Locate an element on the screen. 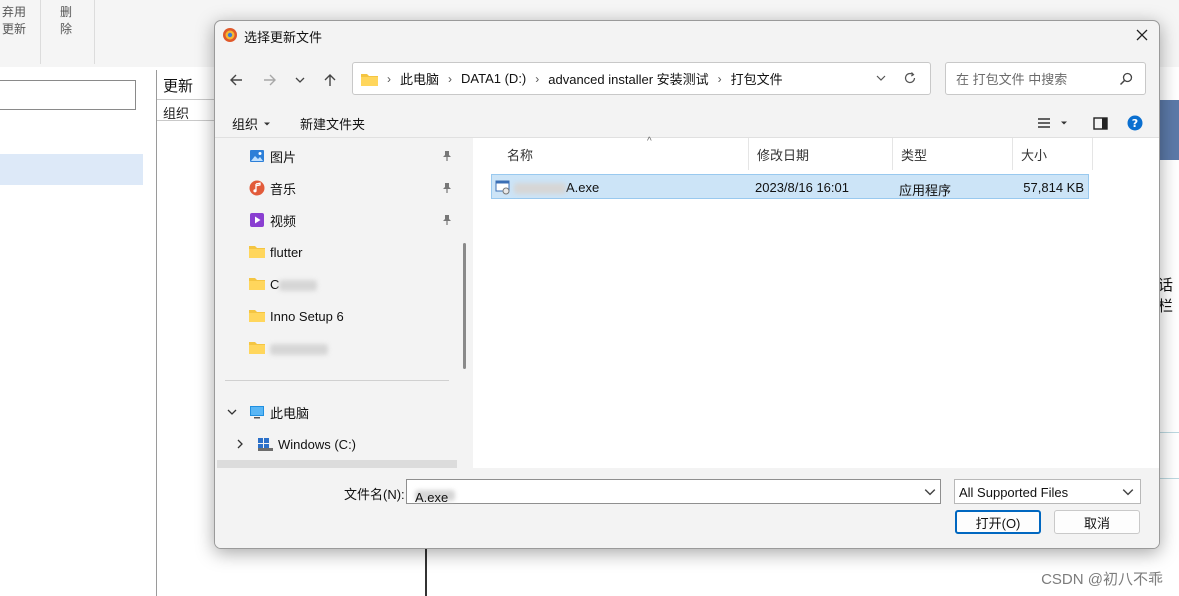 The width and height of the screenshot is (1179, 596). discard-update-button: 弃用 更新 is located at coordinates (14, 21).